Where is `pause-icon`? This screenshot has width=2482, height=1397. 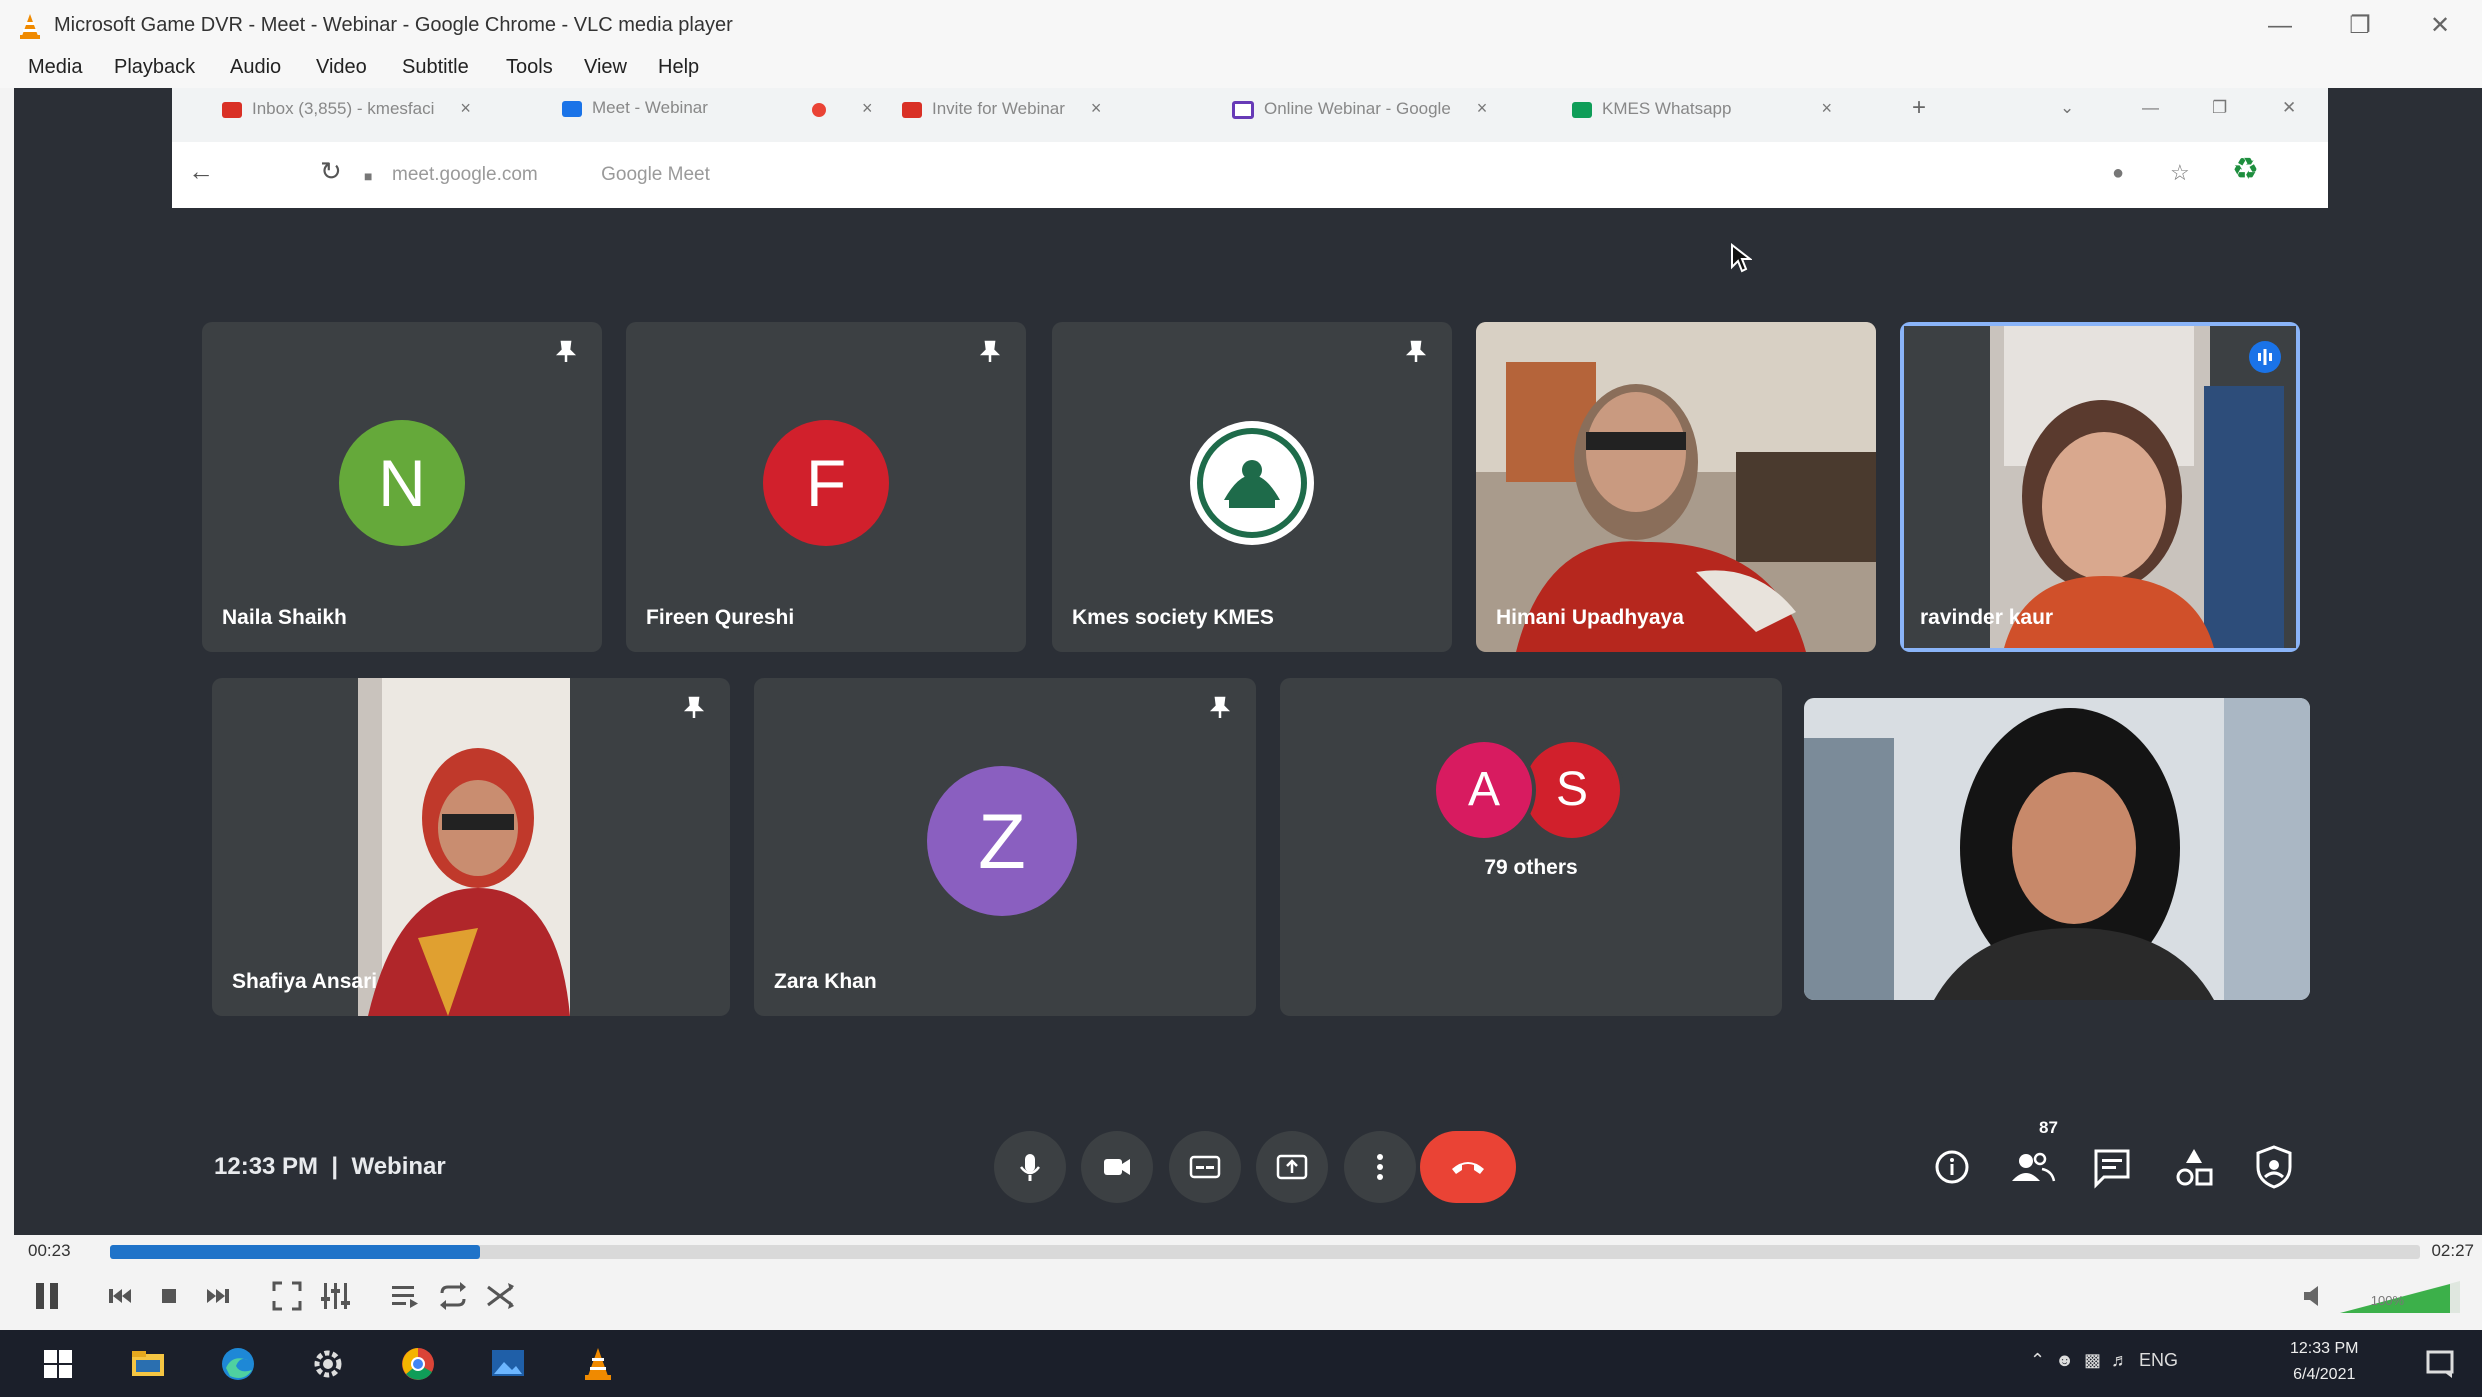 pause-icon is located at coordinates (47, 1296).